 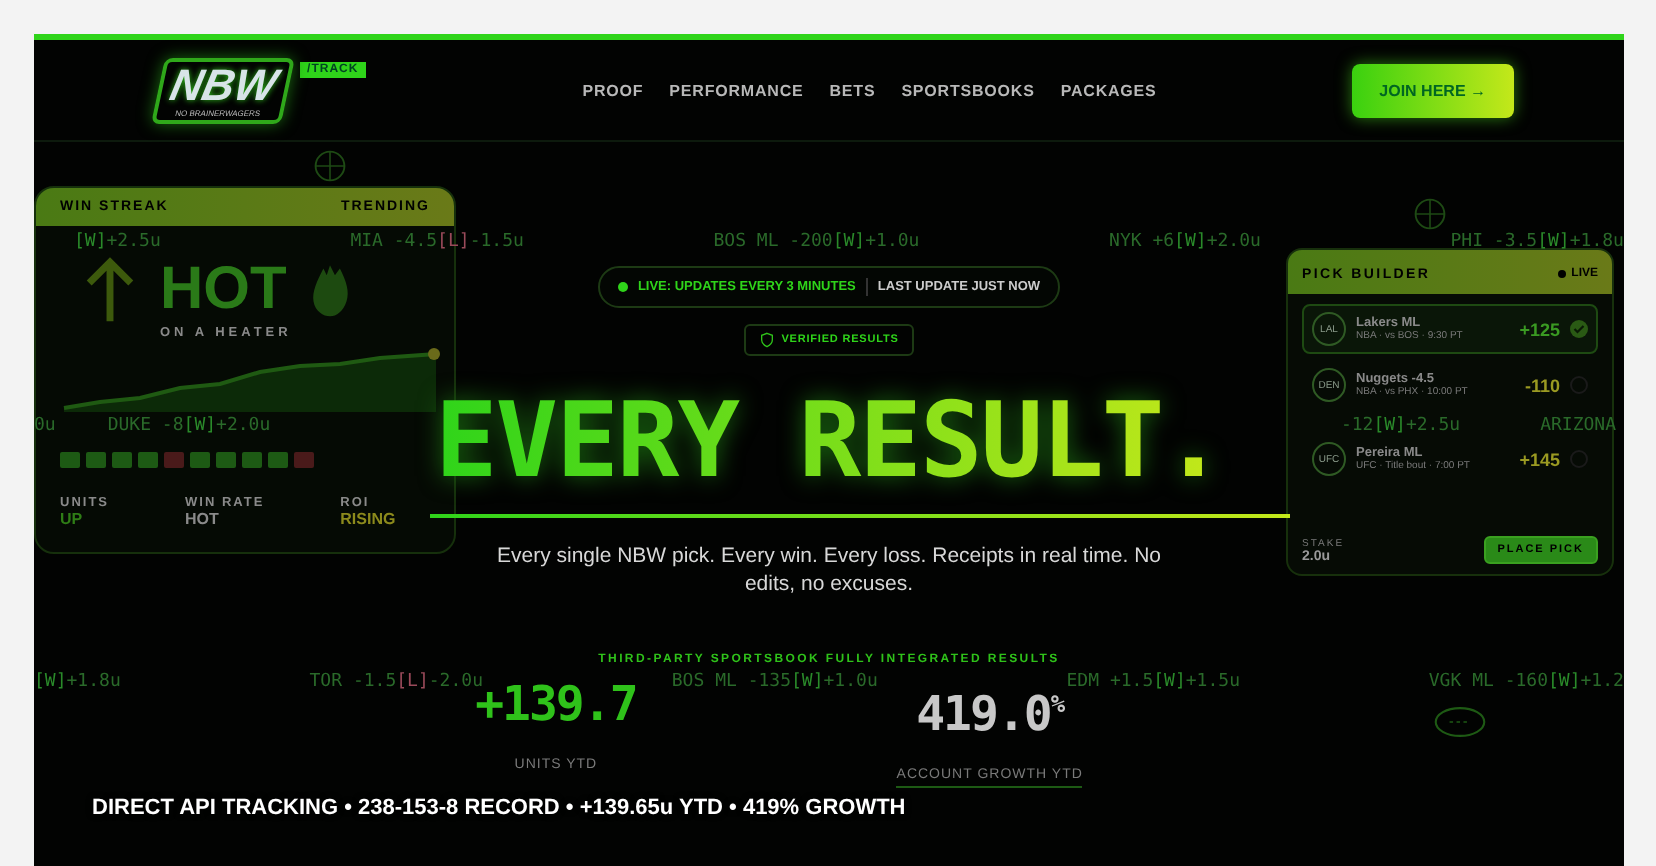 What do you see at coordinates (766, 340) in the screenshot?
I see `shield-icon` at bounding box center [766, 340].